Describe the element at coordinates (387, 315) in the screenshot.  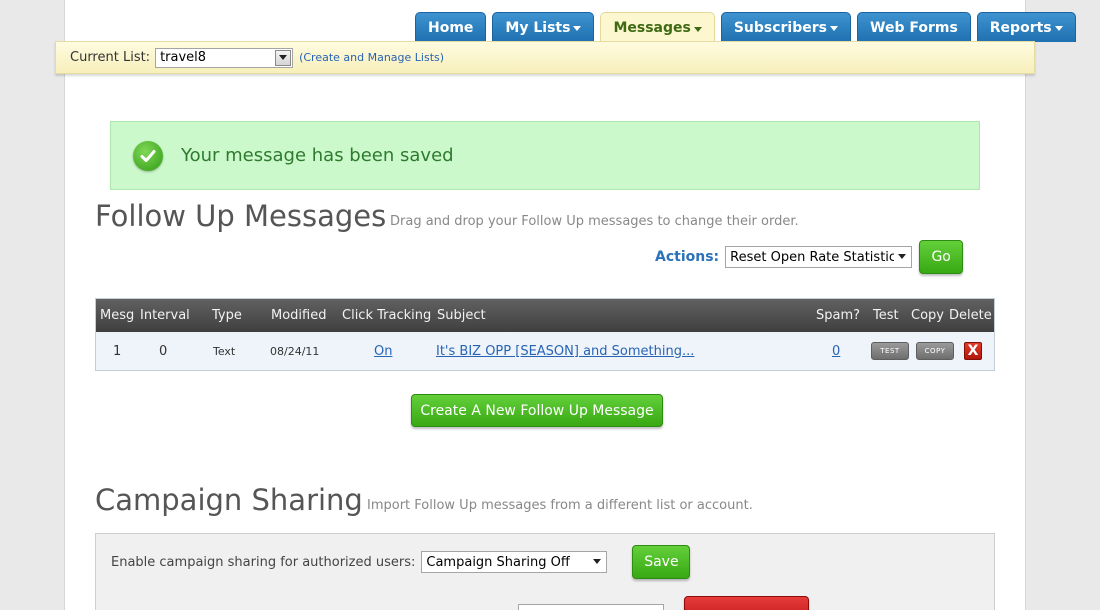
I see `col-click-tracking: Click Tracking` at that location.